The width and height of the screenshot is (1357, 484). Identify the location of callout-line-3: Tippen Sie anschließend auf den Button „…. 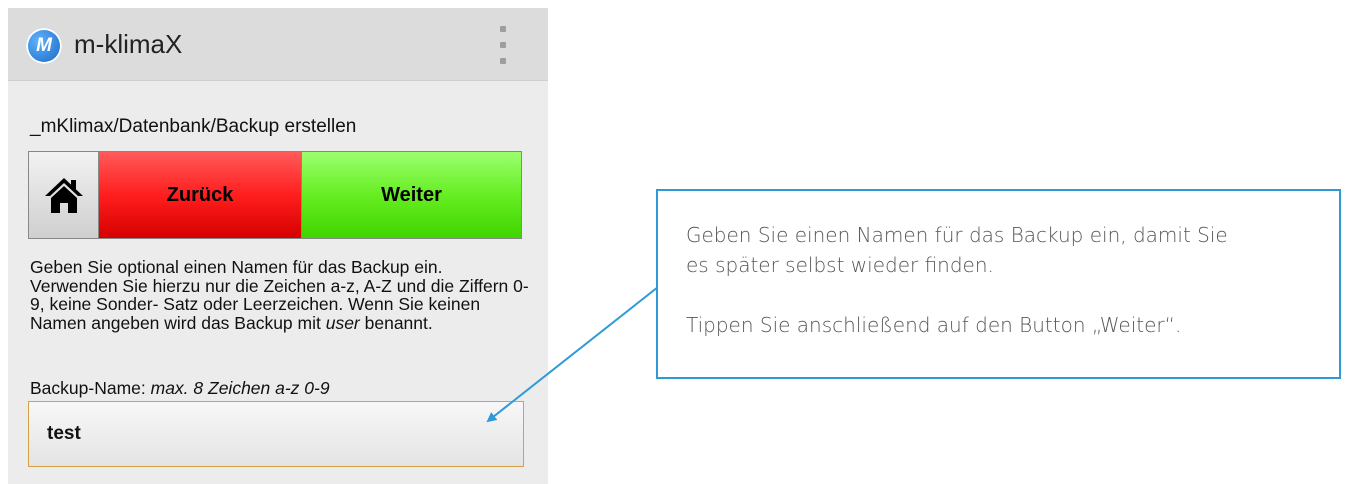
(934, 325).